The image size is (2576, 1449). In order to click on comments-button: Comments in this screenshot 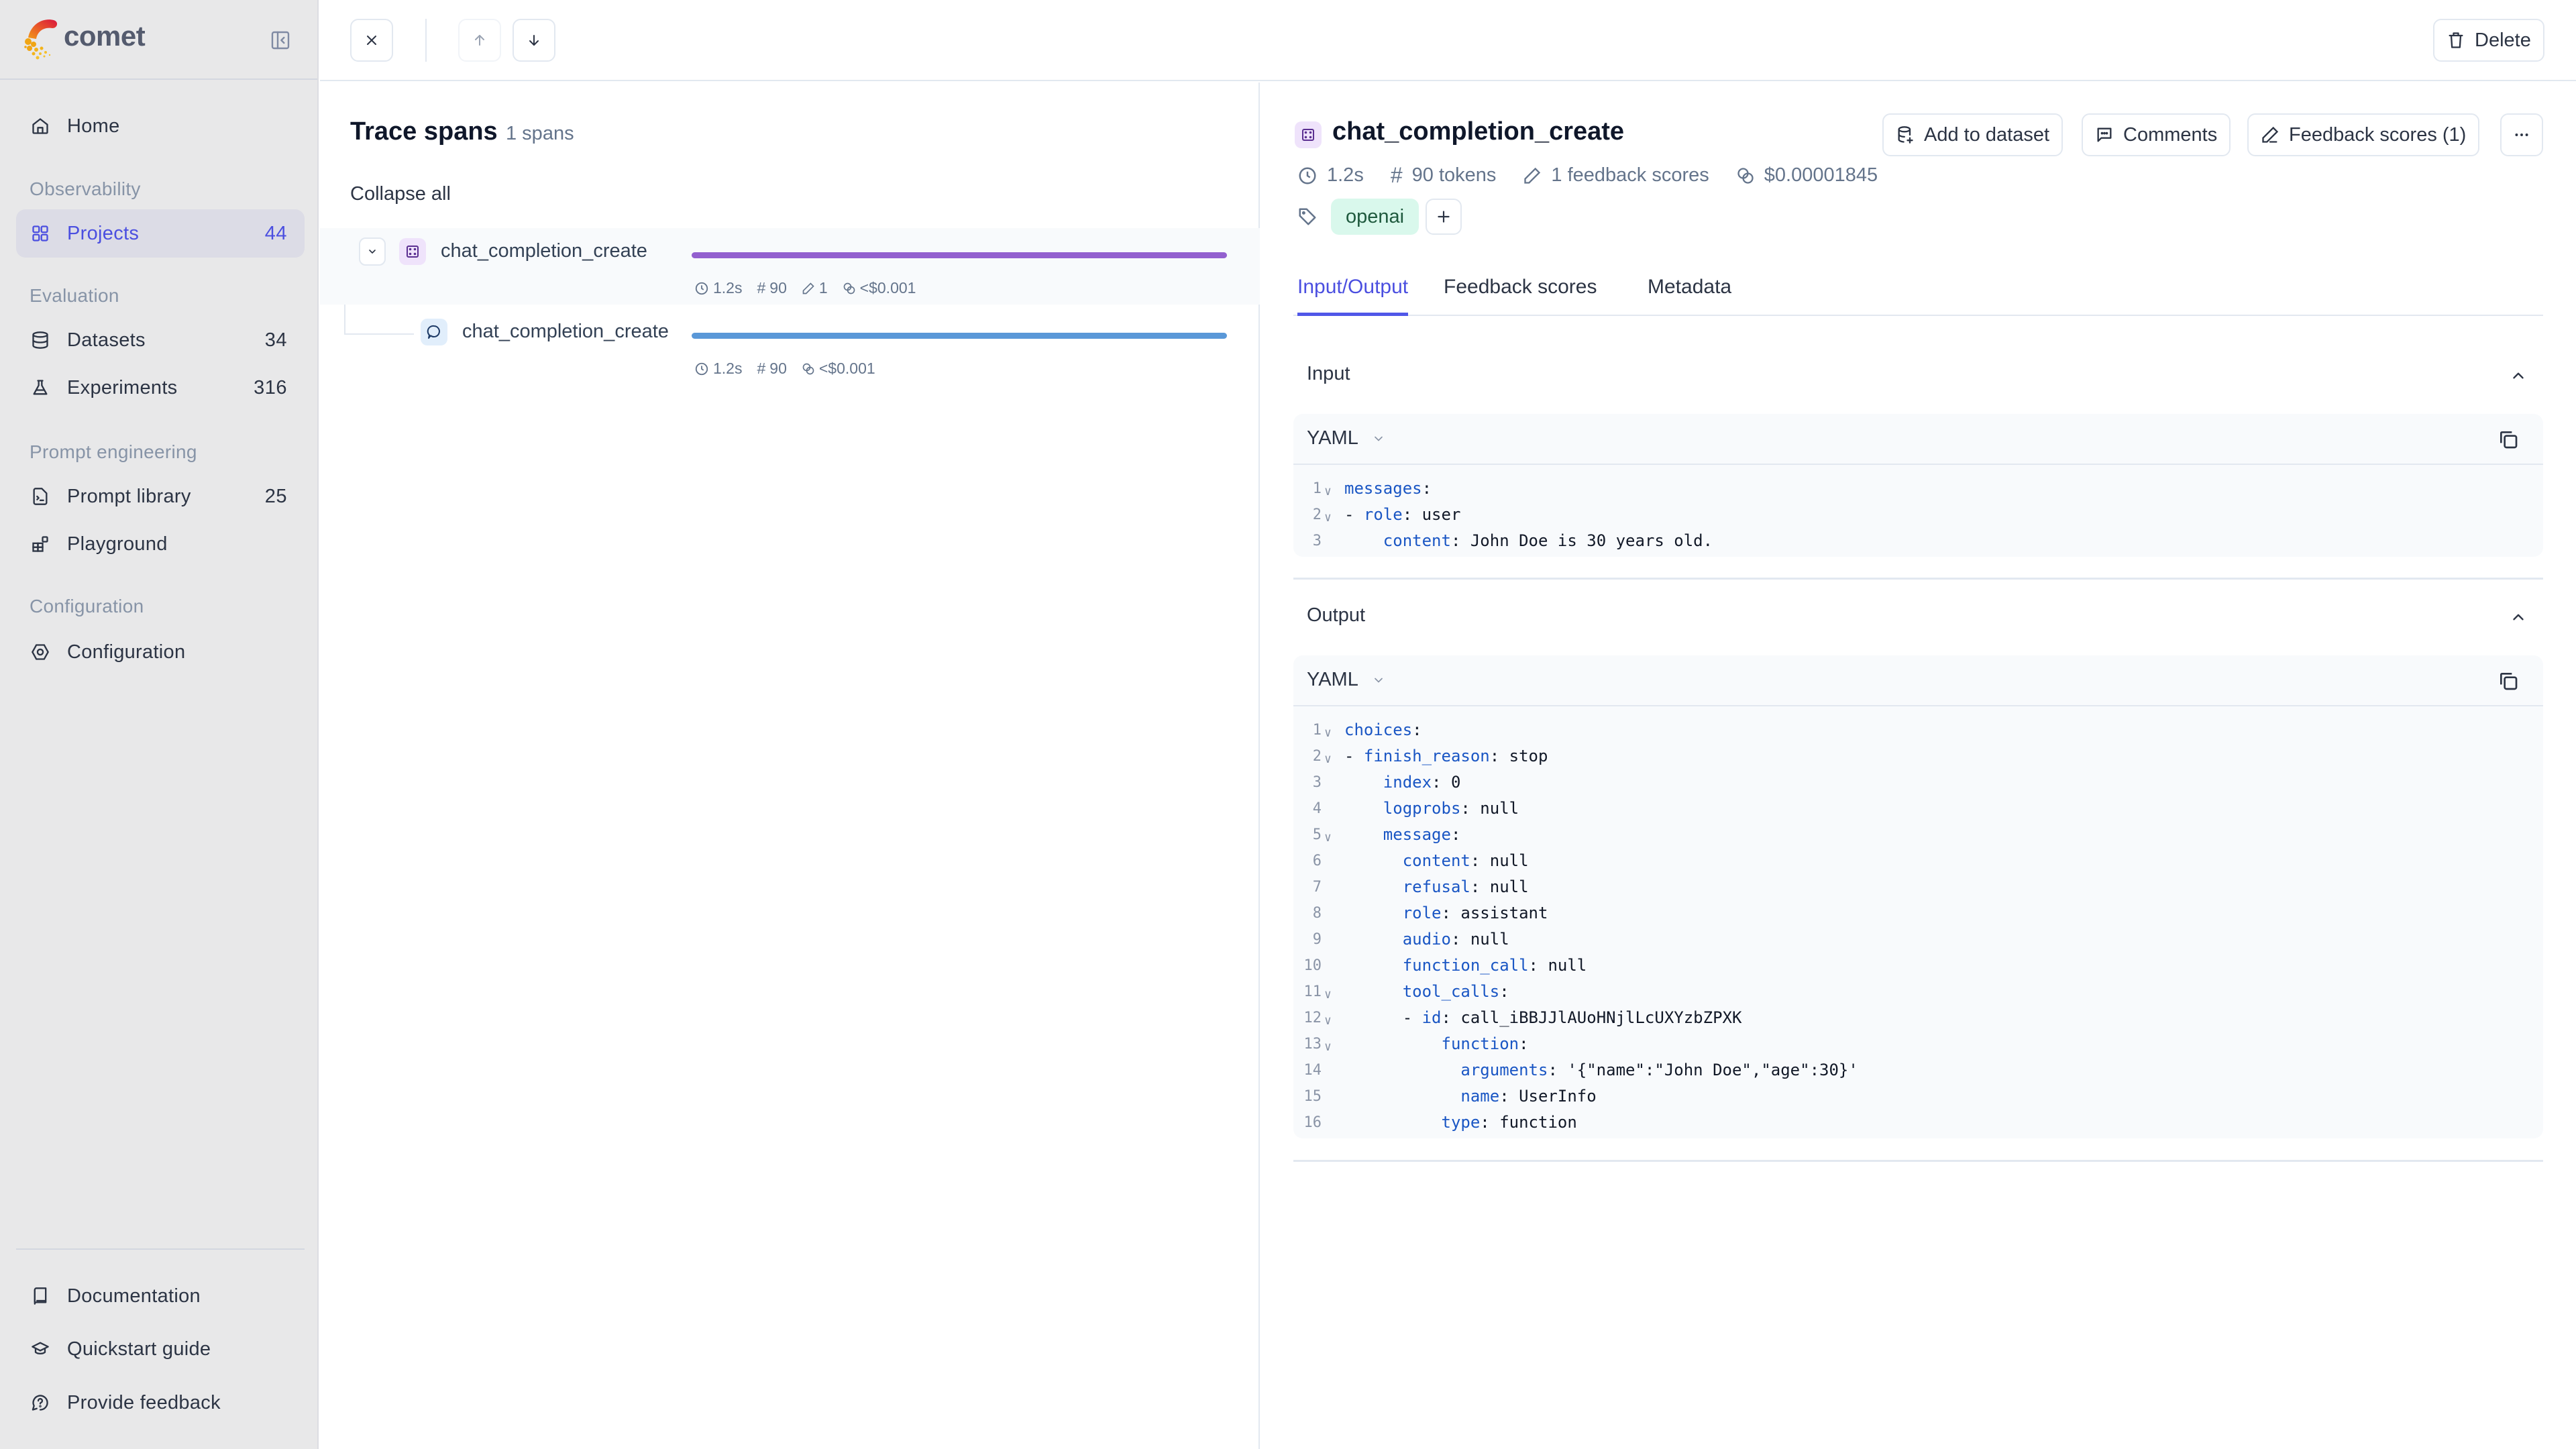, I will do `click(2156, 134)`.